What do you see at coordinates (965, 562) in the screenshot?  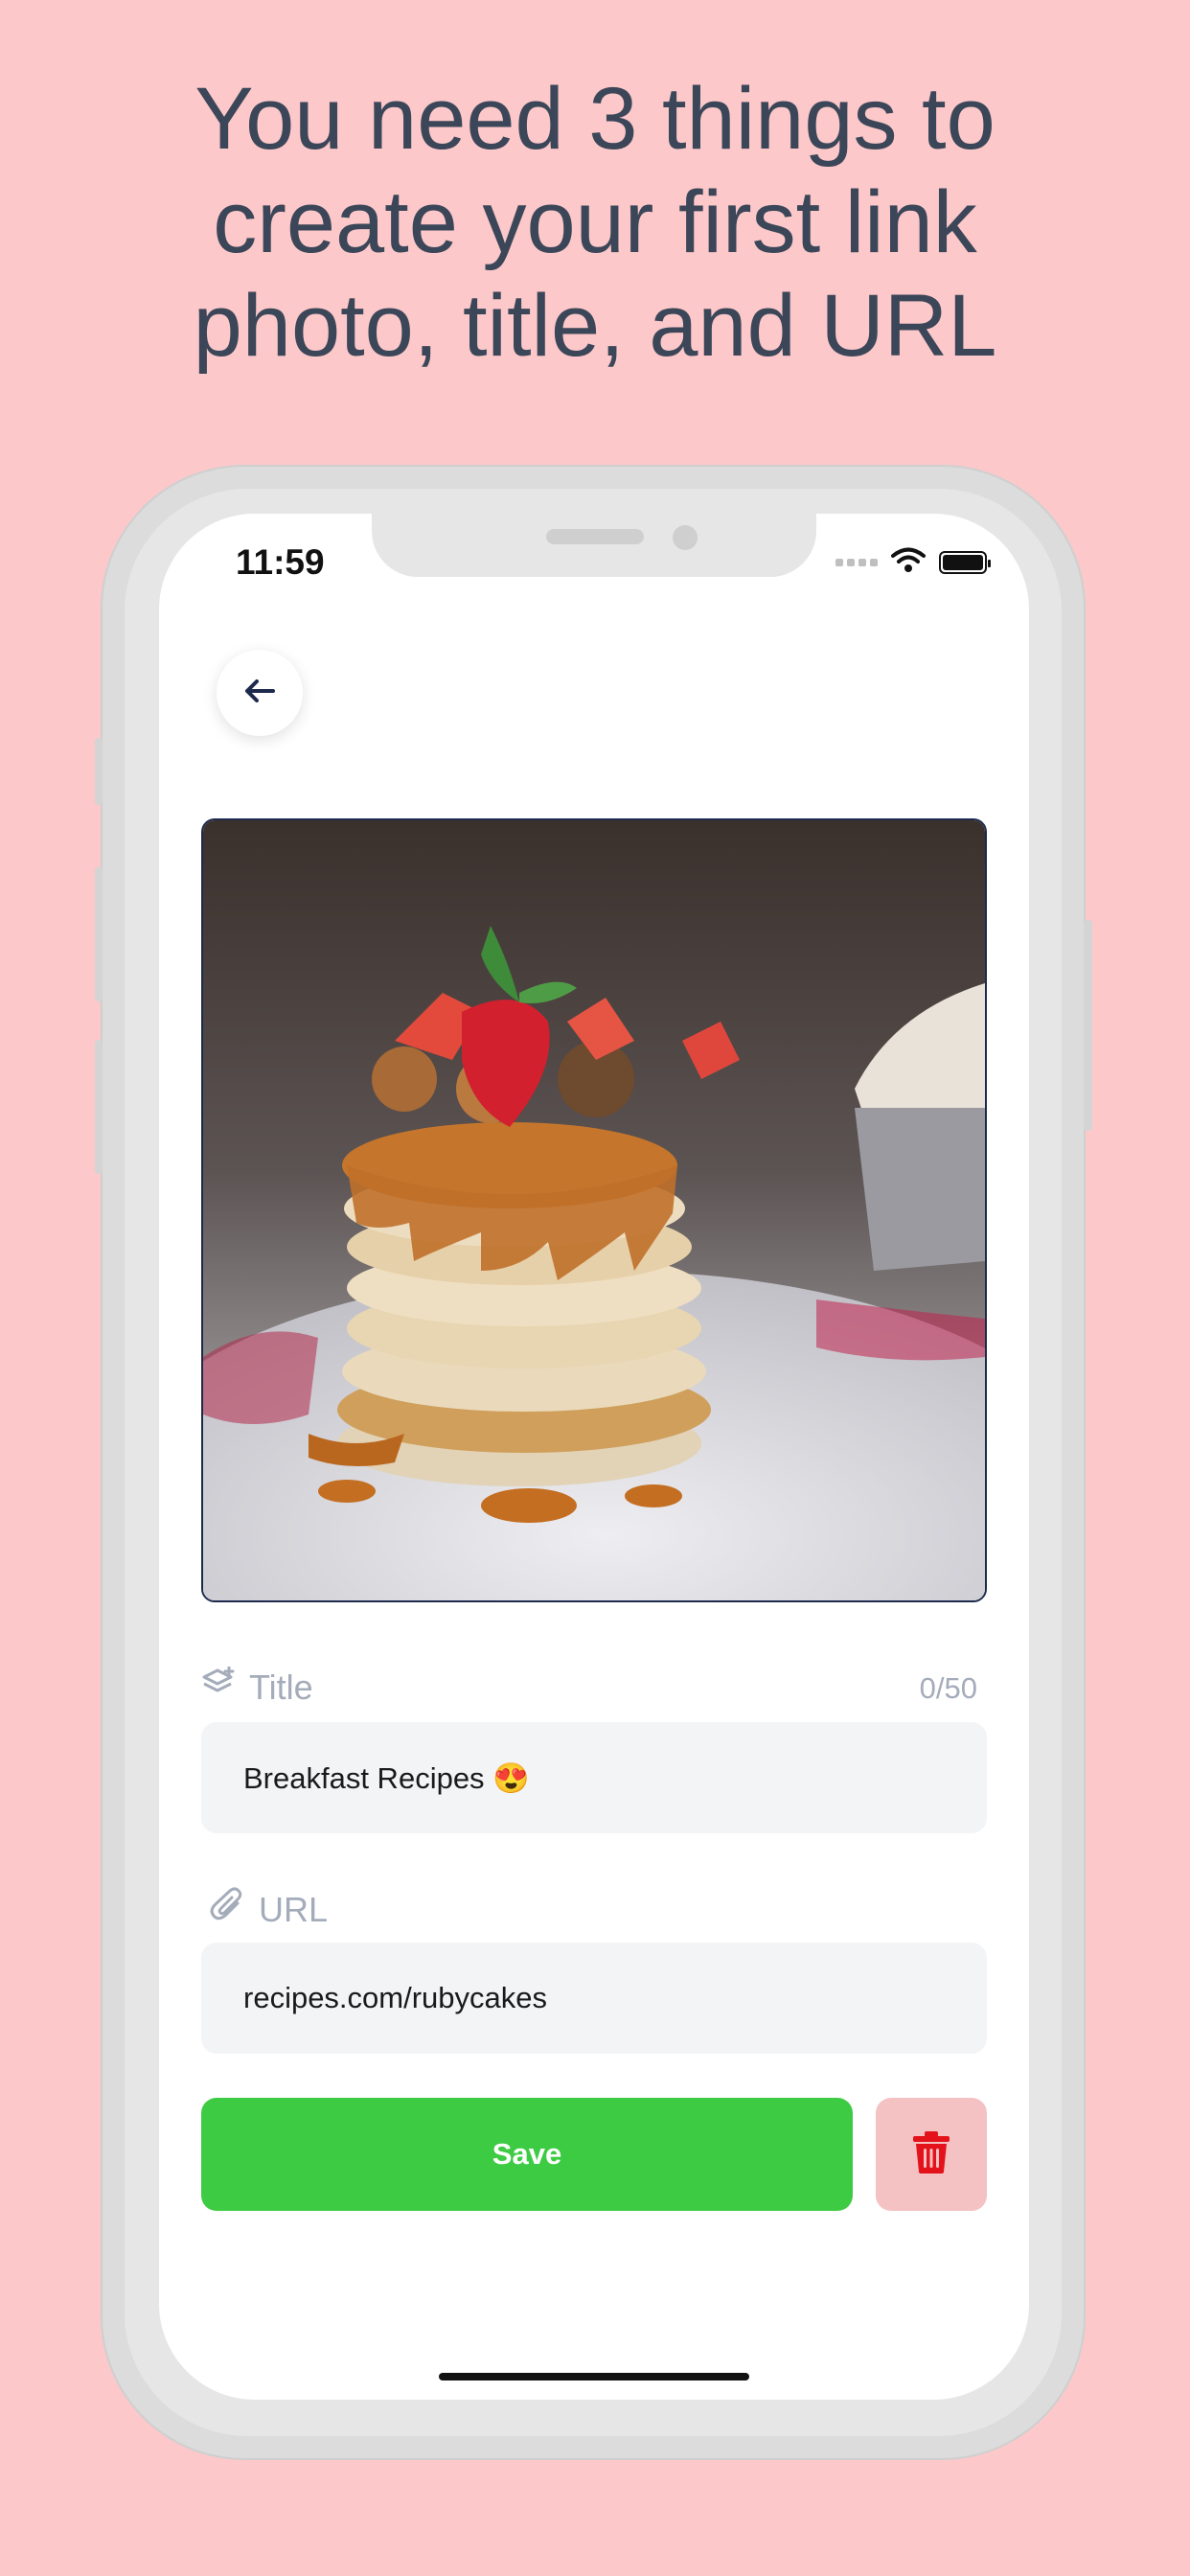 I see `battery-icon` at bounding box center [965, 562].